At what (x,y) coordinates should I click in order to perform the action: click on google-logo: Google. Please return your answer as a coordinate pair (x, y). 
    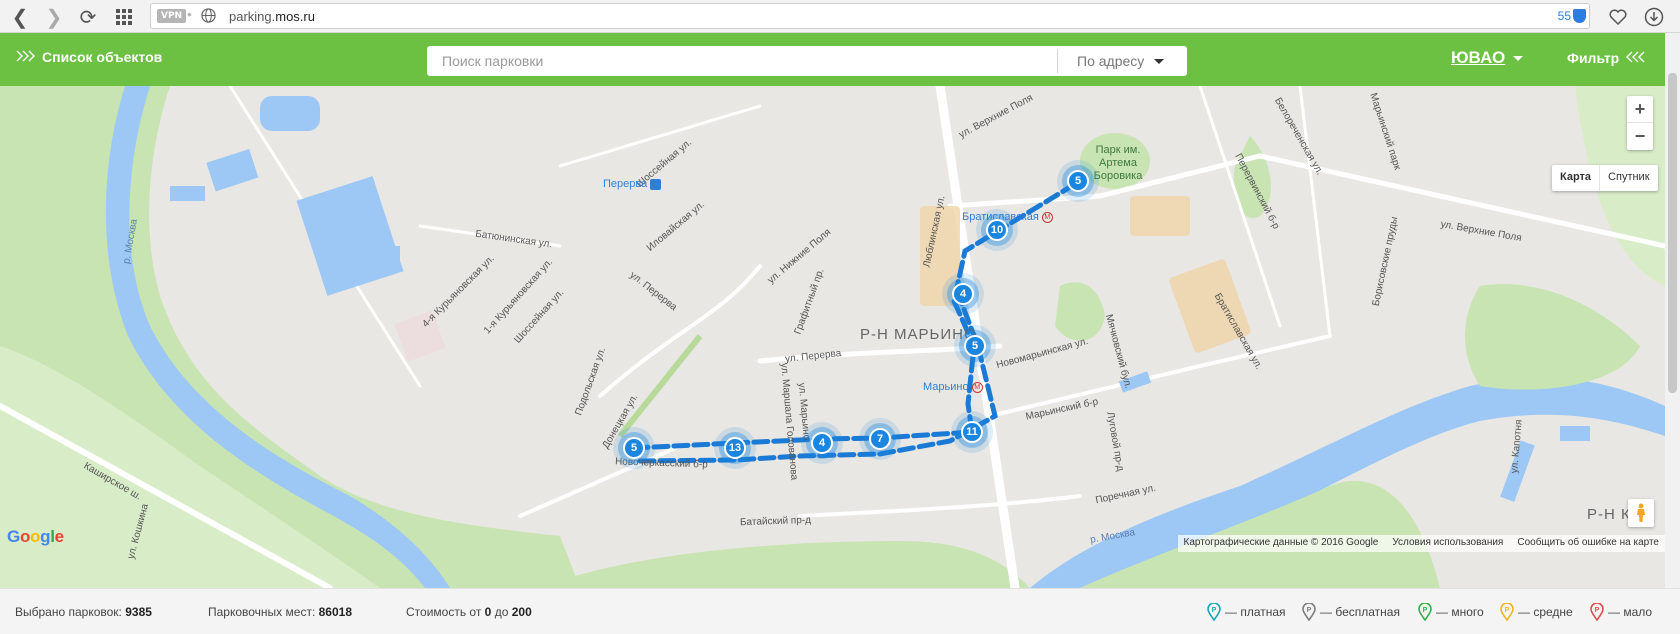
    Looking at the image, I should click on (35, 536).